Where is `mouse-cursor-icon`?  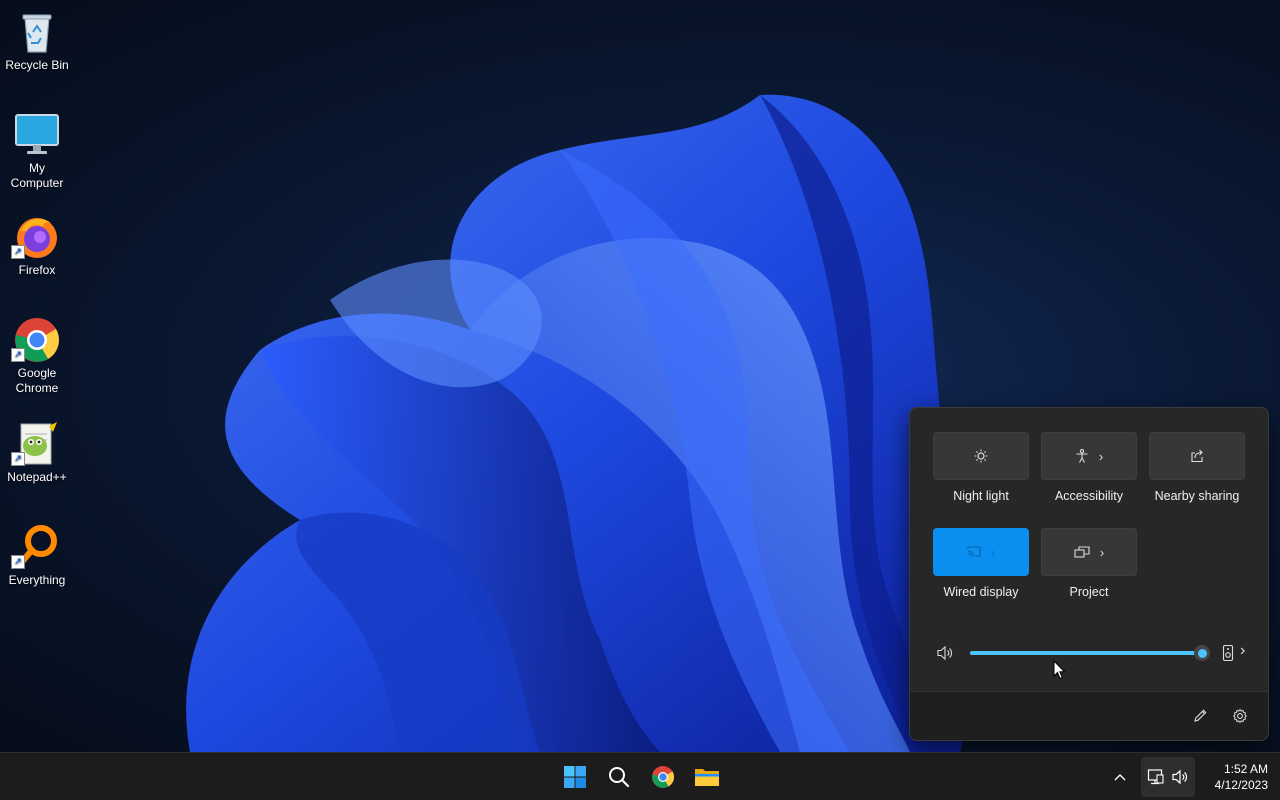 mouse-cursor-icon is located at coordinates (1060, 672).